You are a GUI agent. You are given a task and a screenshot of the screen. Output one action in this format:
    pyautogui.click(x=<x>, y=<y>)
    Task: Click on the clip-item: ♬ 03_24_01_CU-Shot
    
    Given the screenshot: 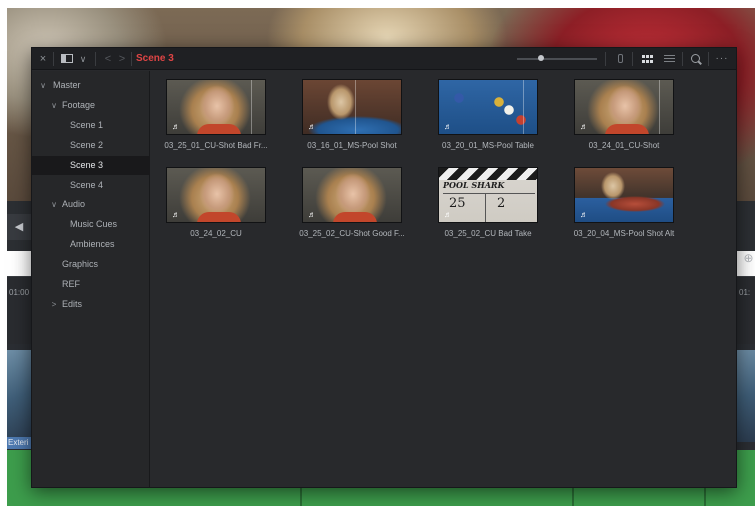 What is the action you would take?
    pyautogui.click(x=624, y=110)
    